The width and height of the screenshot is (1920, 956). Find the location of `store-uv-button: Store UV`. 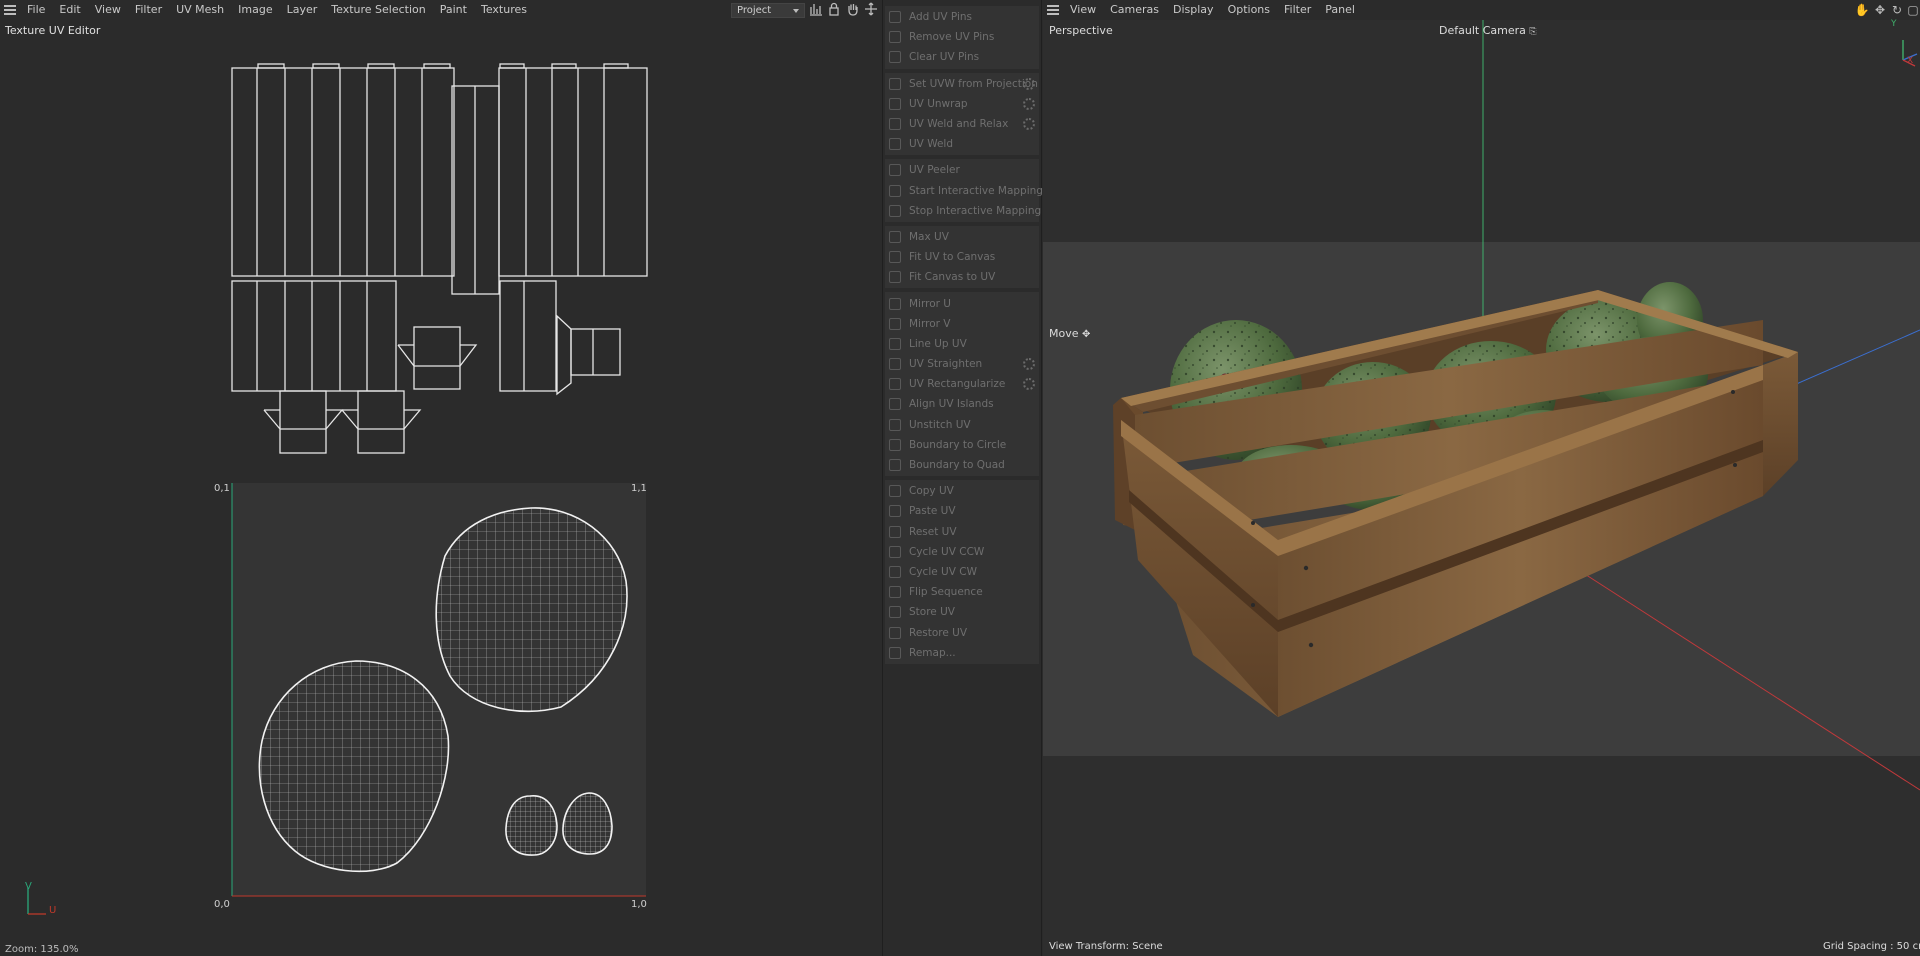

store-uv-button: Store UV is located at coordinates (962, 612).